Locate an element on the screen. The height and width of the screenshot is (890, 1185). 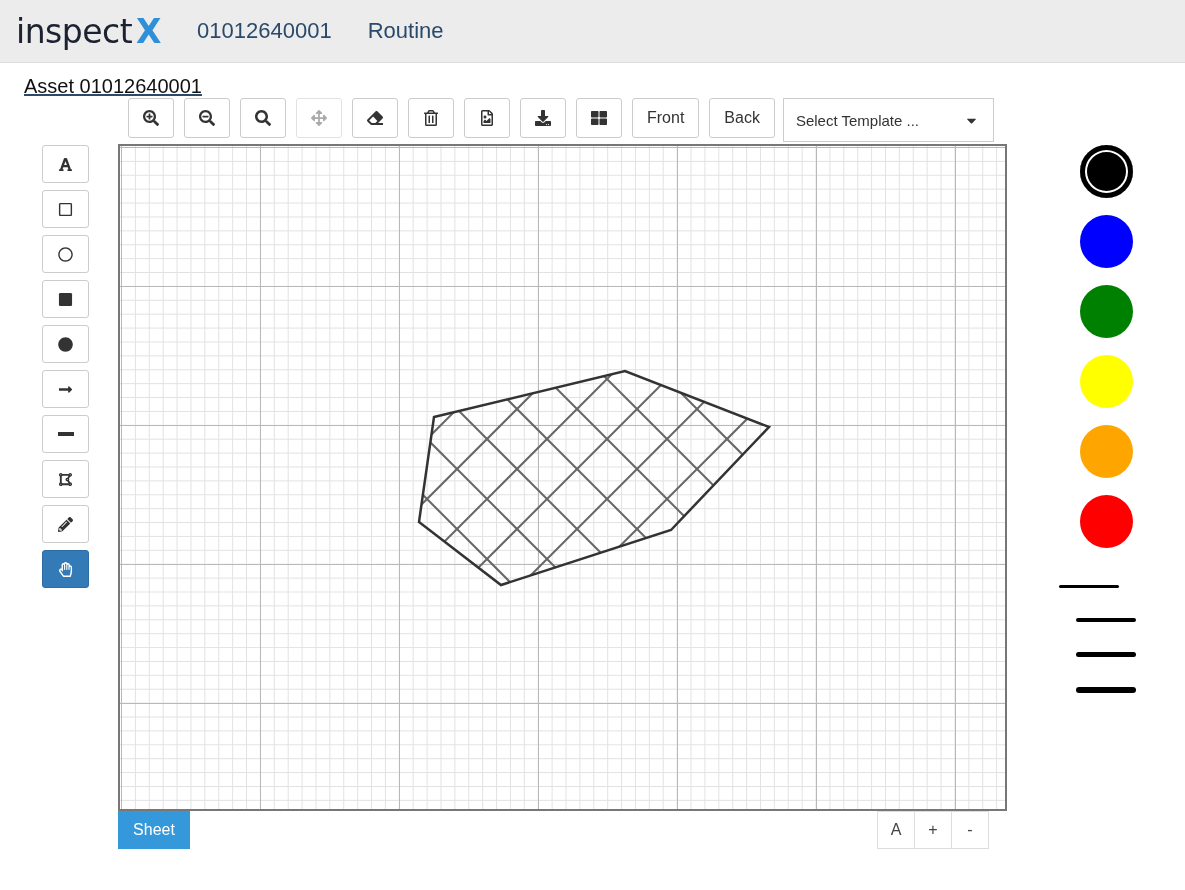
letter-a-icon is located at coordinates (65, 164).